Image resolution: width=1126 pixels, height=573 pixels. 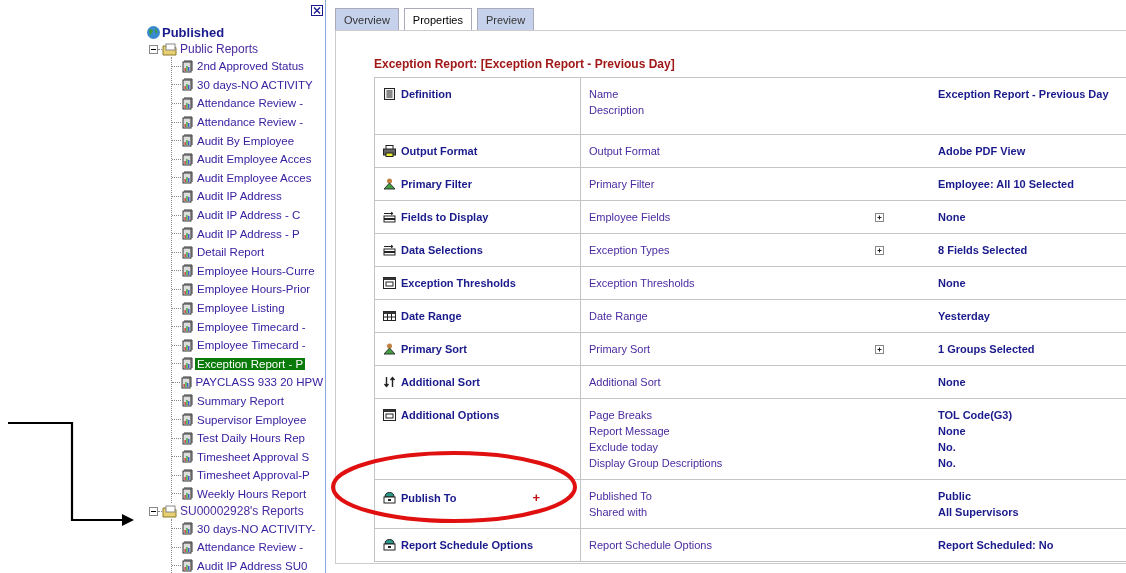 What do you see at coordinates (621, 415) in the screenshot?
I see `field-name: Page Breaks` at bounding box center [621, 415].